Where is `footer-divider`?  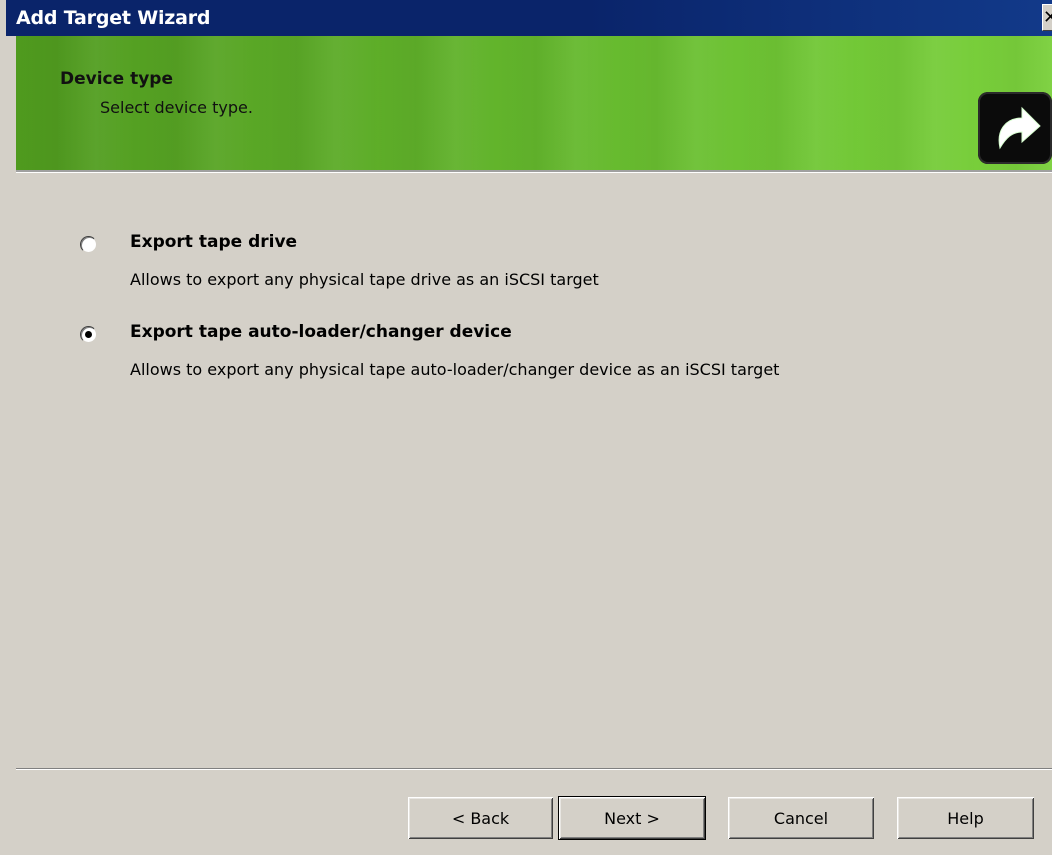
footer-divider is located at coordinates (534, 769).